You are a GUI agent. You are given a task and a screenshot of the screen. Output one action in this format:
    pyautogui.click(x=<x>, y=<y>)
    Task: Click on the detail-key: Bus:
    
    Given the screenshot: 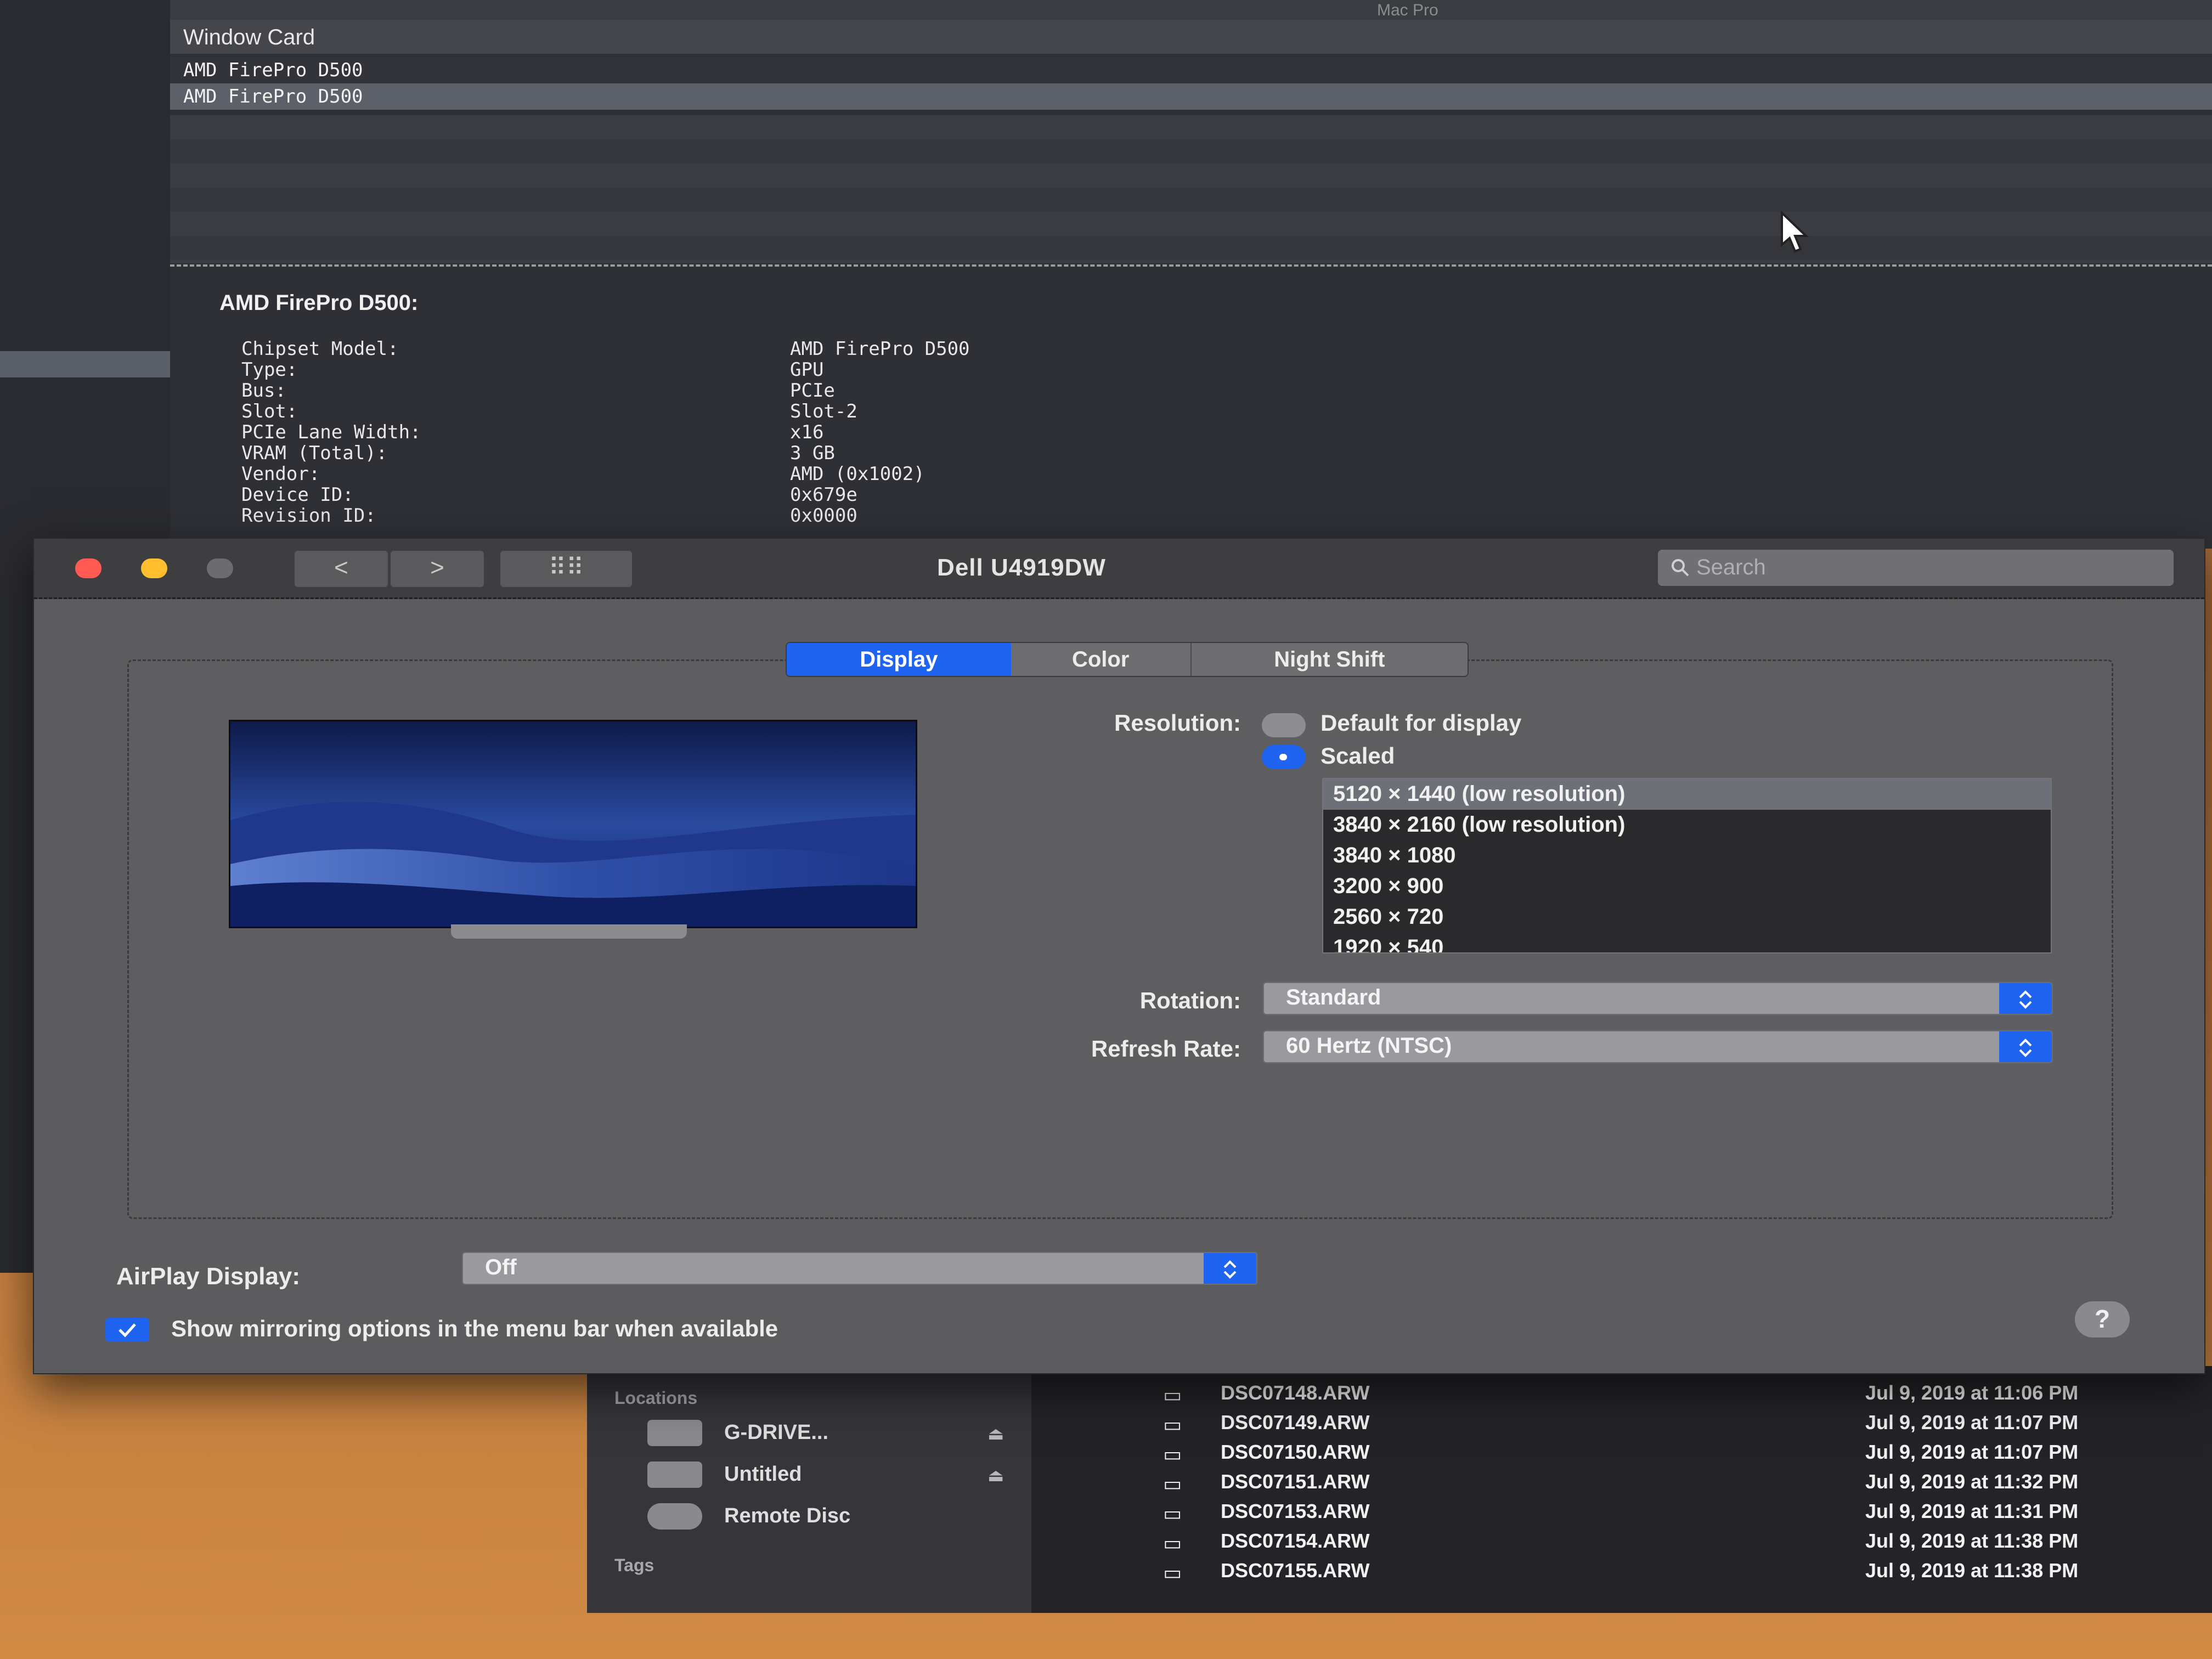 What is the action you would take?
    pyautogui.click(x=263, y=391)
    